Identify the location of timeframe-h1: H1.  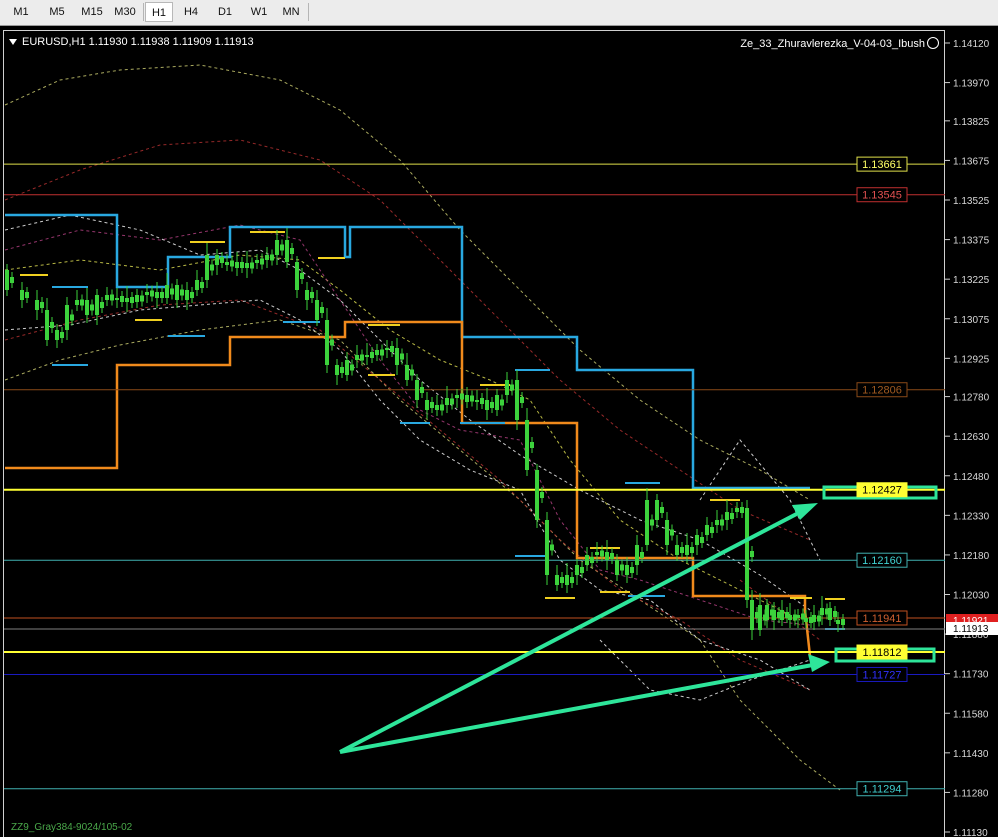
(159, 12).